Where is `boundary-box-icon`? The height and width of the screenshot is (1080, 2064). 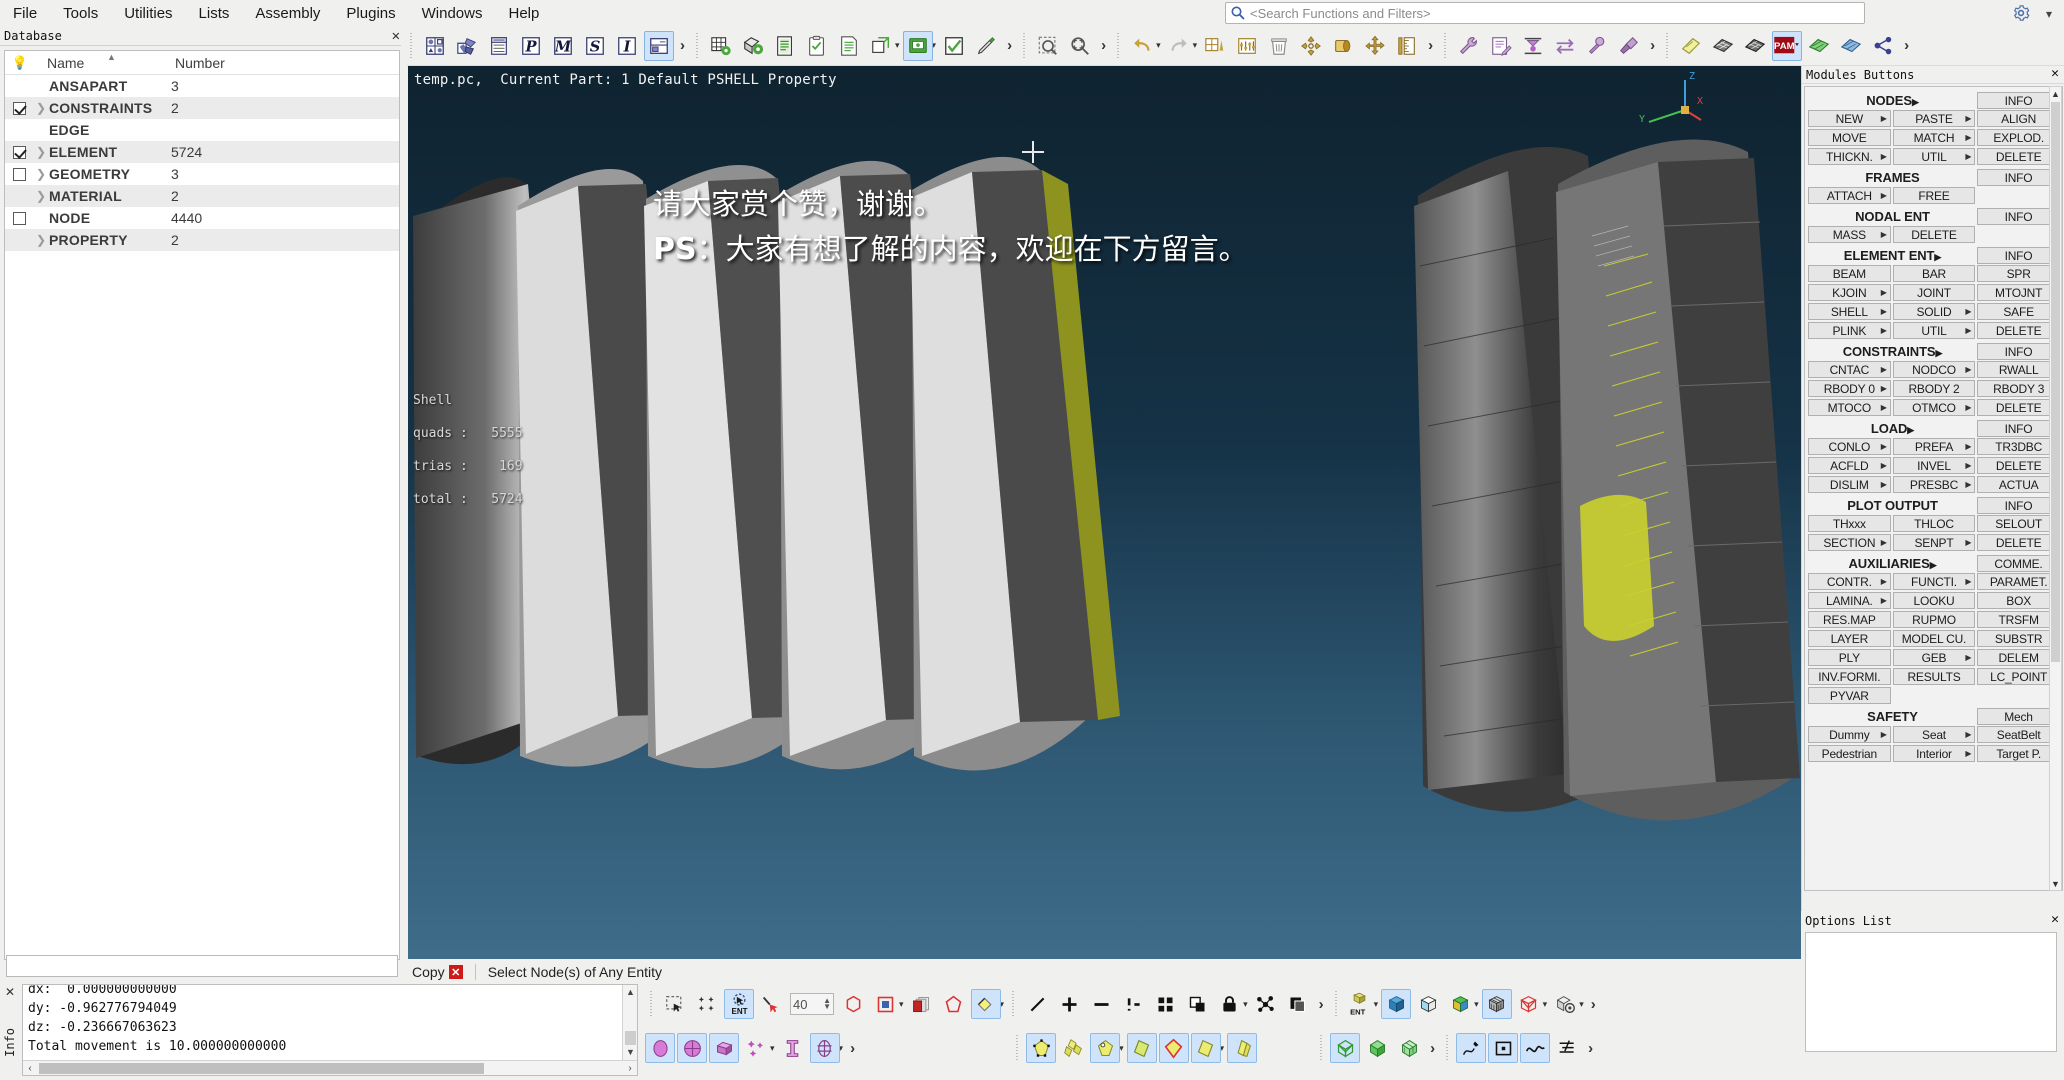 boundary-box-icon is located at coordinates (885, 1004).